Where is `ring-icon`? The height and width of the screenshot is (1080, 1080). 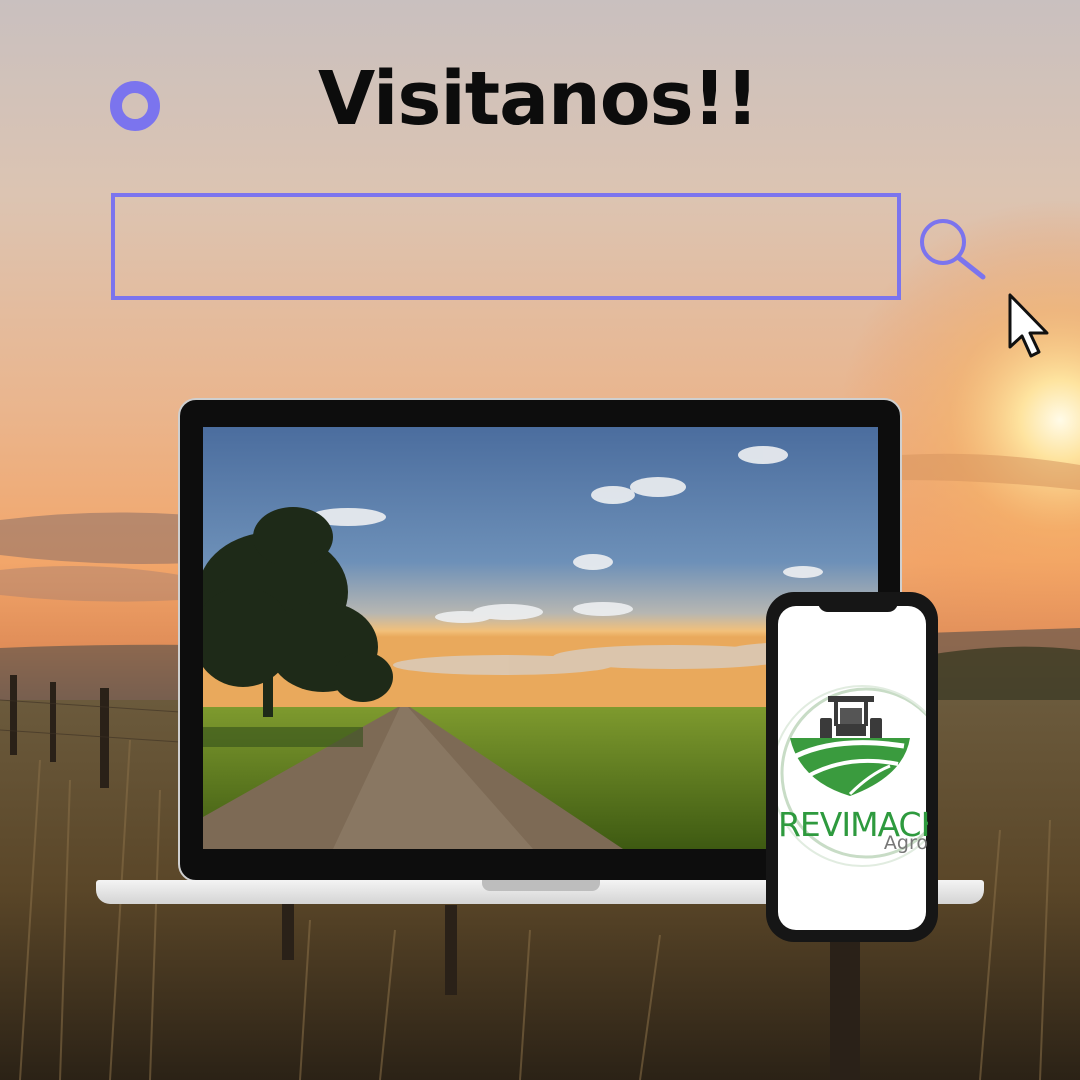 ring-icon is located at coordinates (135, 106).